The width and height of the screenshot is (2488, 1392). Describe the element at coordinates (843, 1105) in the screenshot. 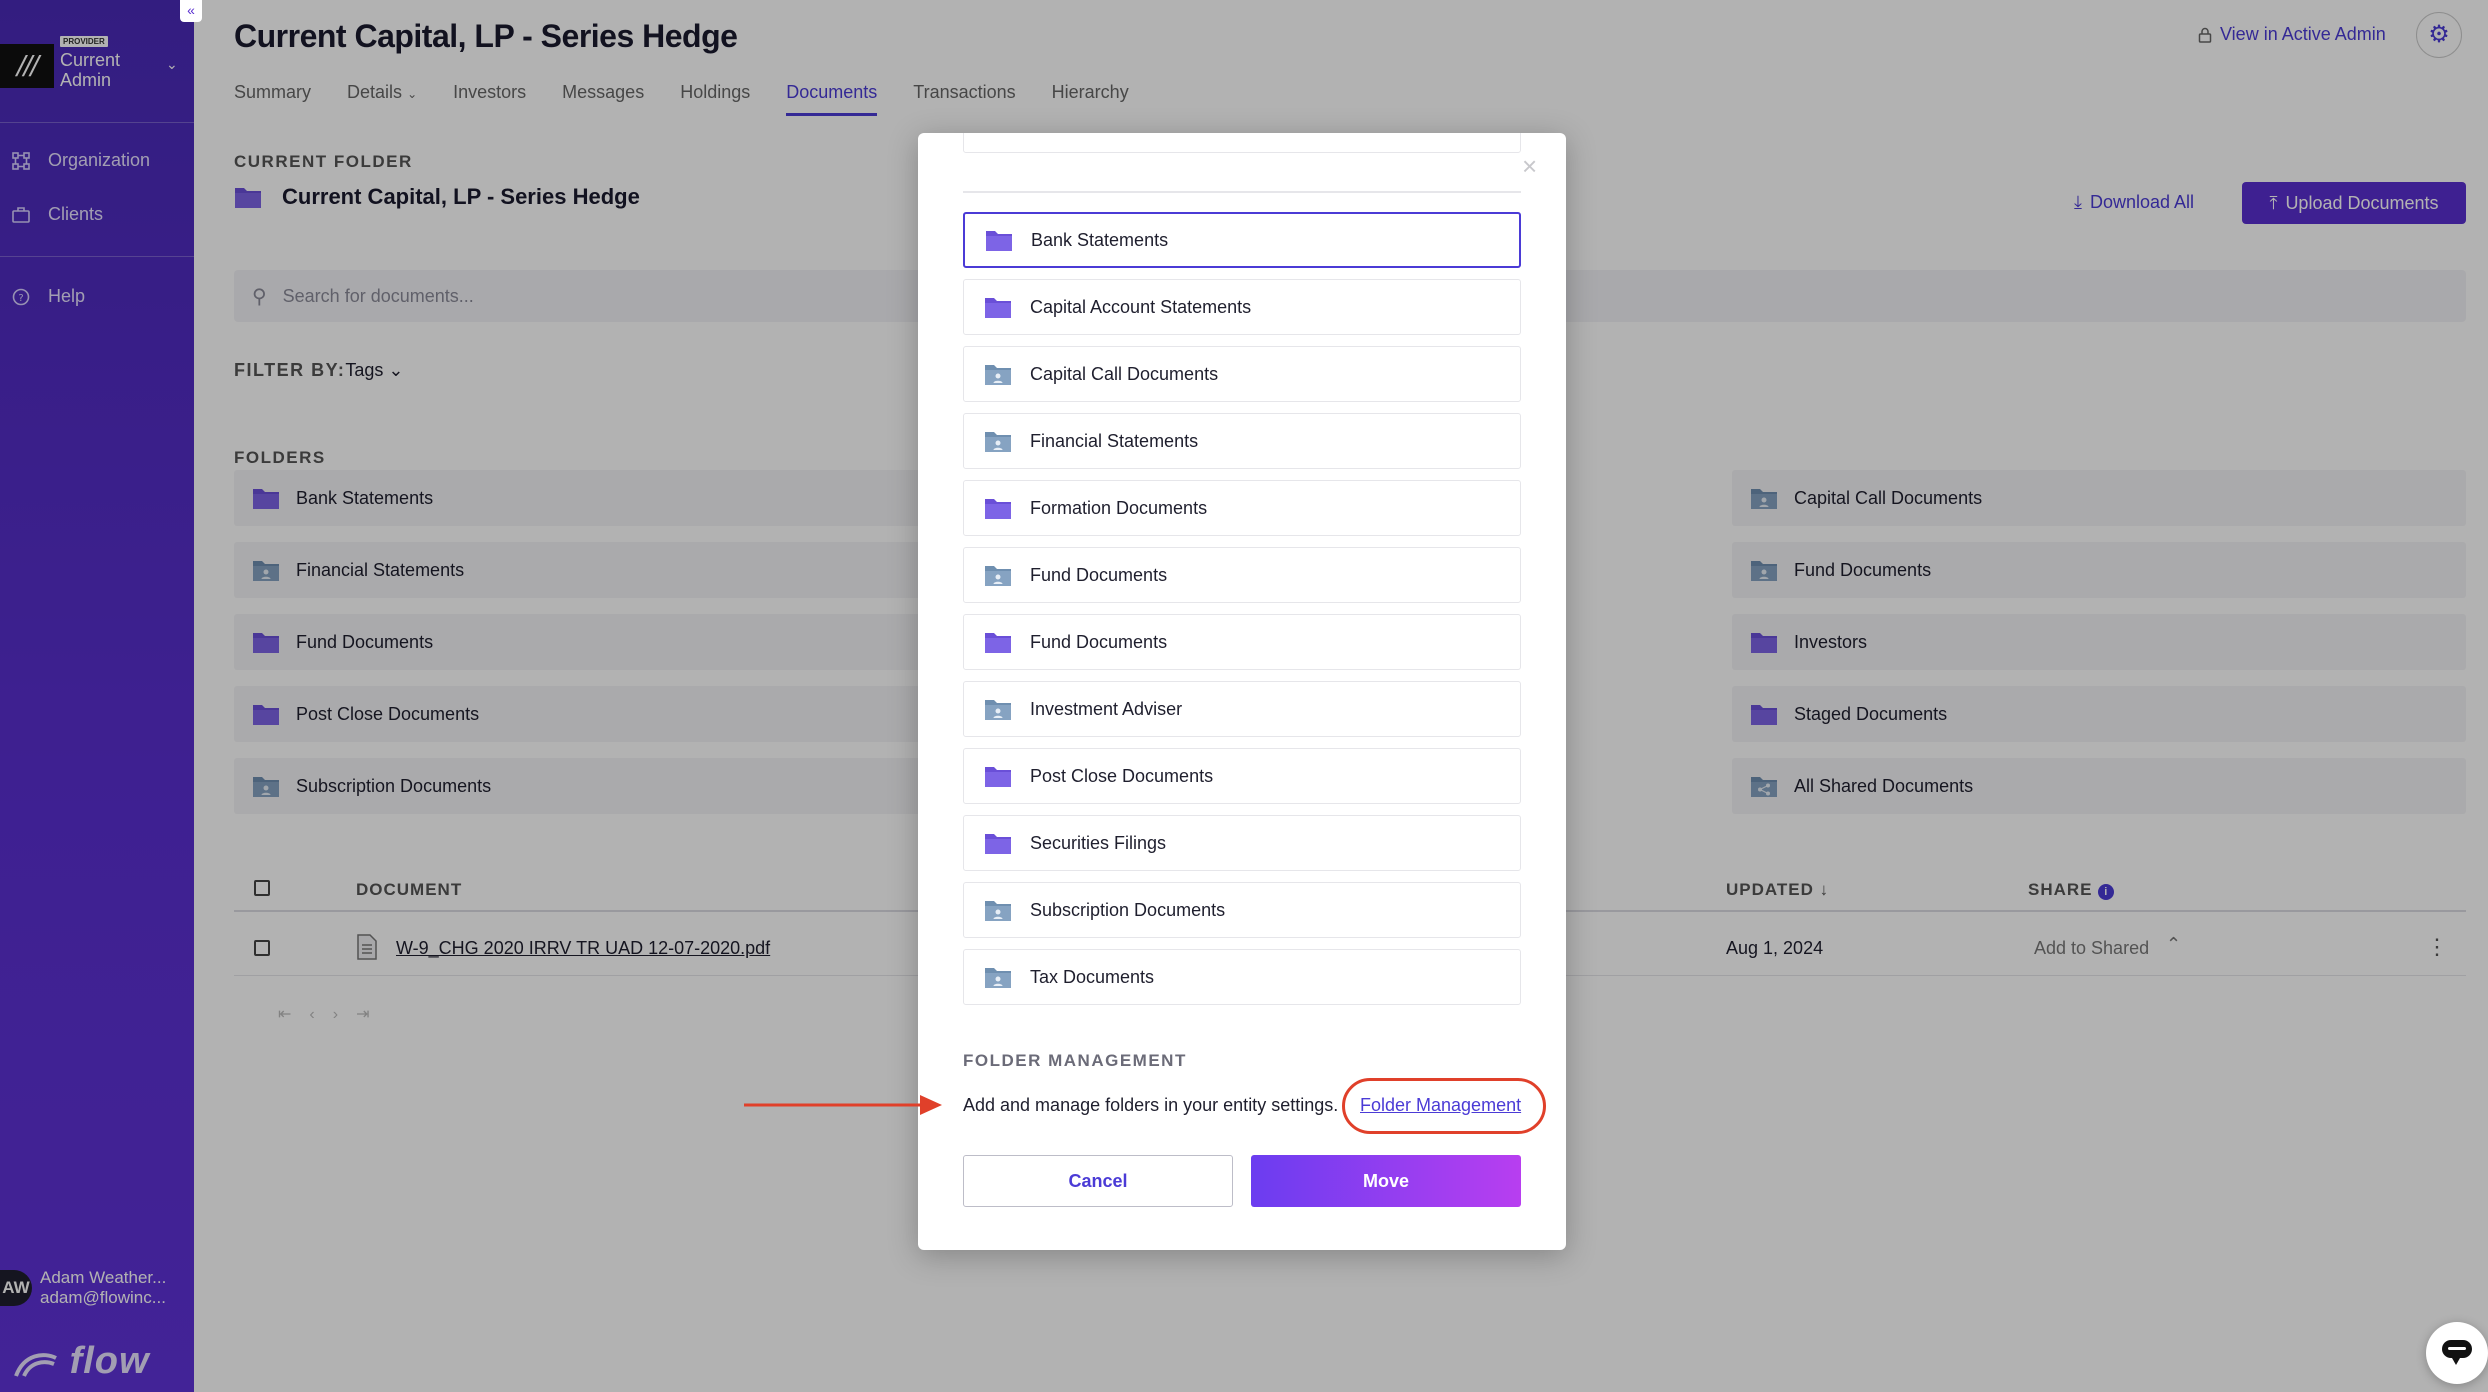

I see `annotation-arrow-icon` at that location.